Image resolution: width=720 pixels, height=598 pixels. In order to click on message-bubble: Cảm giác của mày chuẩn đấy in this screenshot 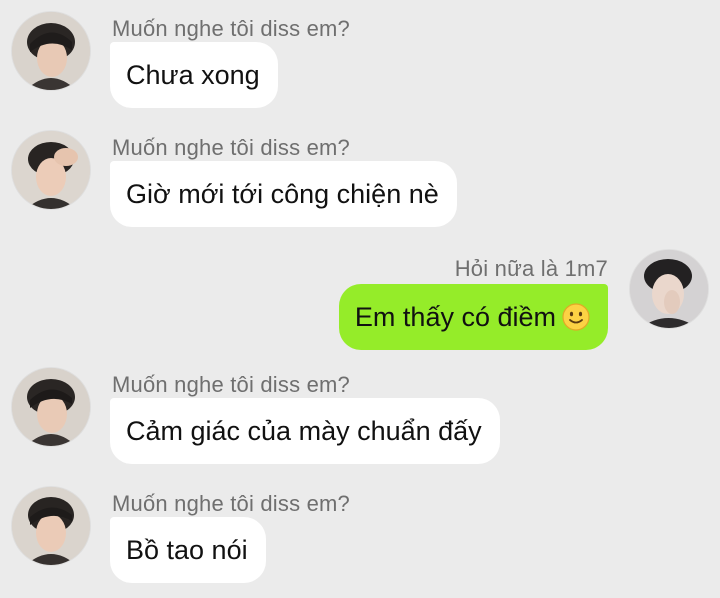, I will do `click(305, 431)`.